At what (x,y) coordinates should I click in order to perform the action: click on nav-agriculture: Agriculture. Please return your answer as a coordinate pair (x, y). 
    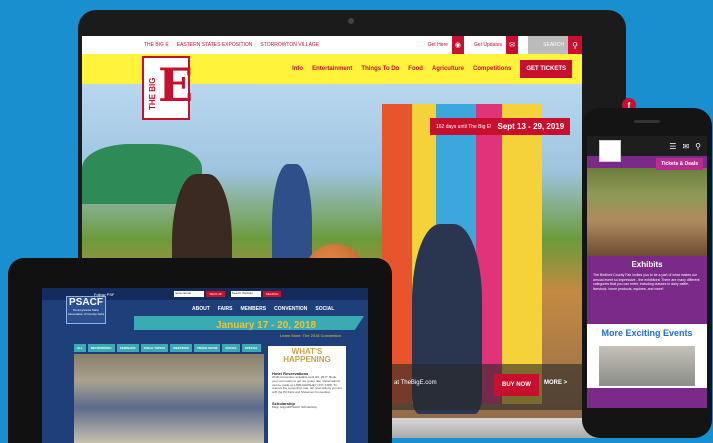
    Looking at the image, I should click on (448, 69).